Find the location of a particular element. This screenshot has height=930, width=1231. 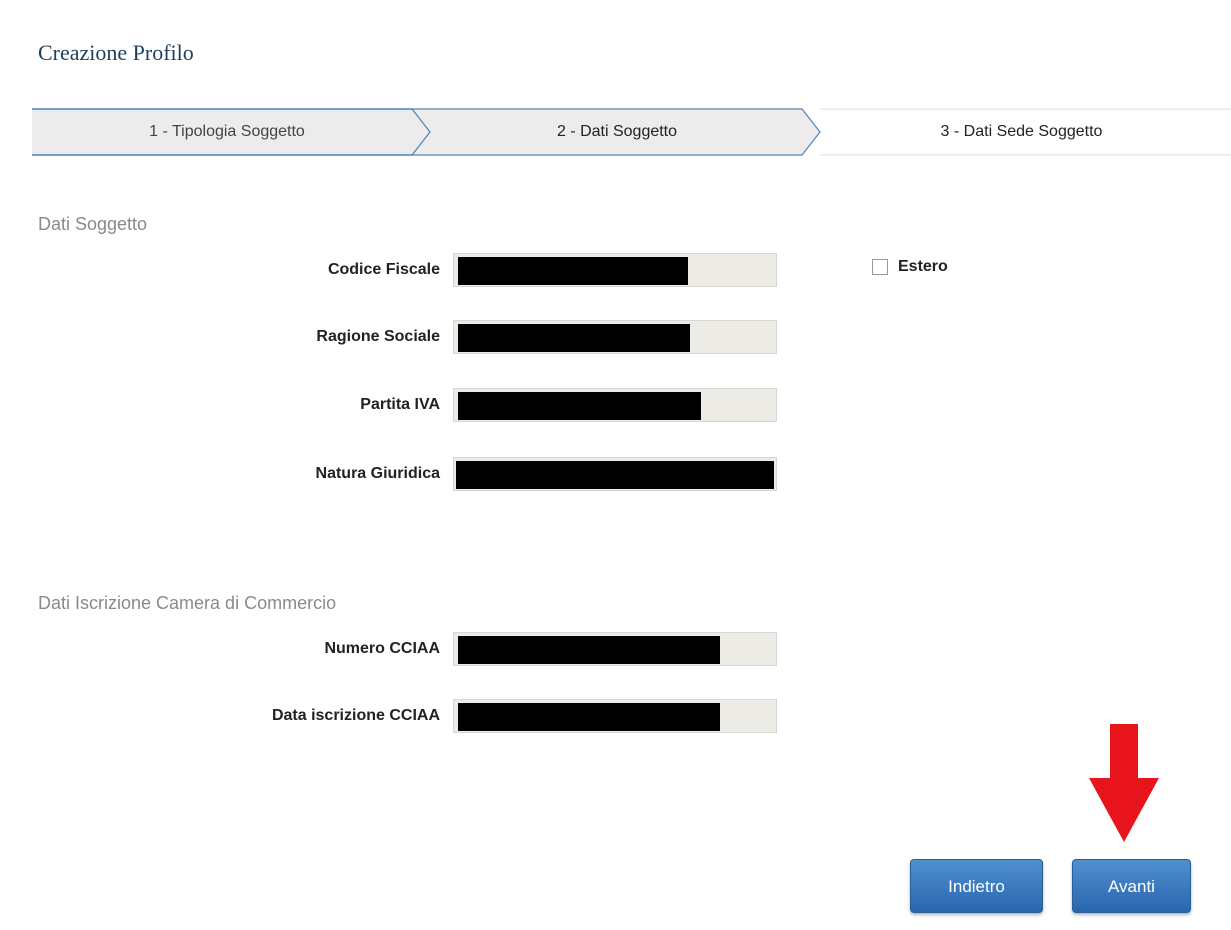

next-button: Avanti is located at coordinates (1131, 886).